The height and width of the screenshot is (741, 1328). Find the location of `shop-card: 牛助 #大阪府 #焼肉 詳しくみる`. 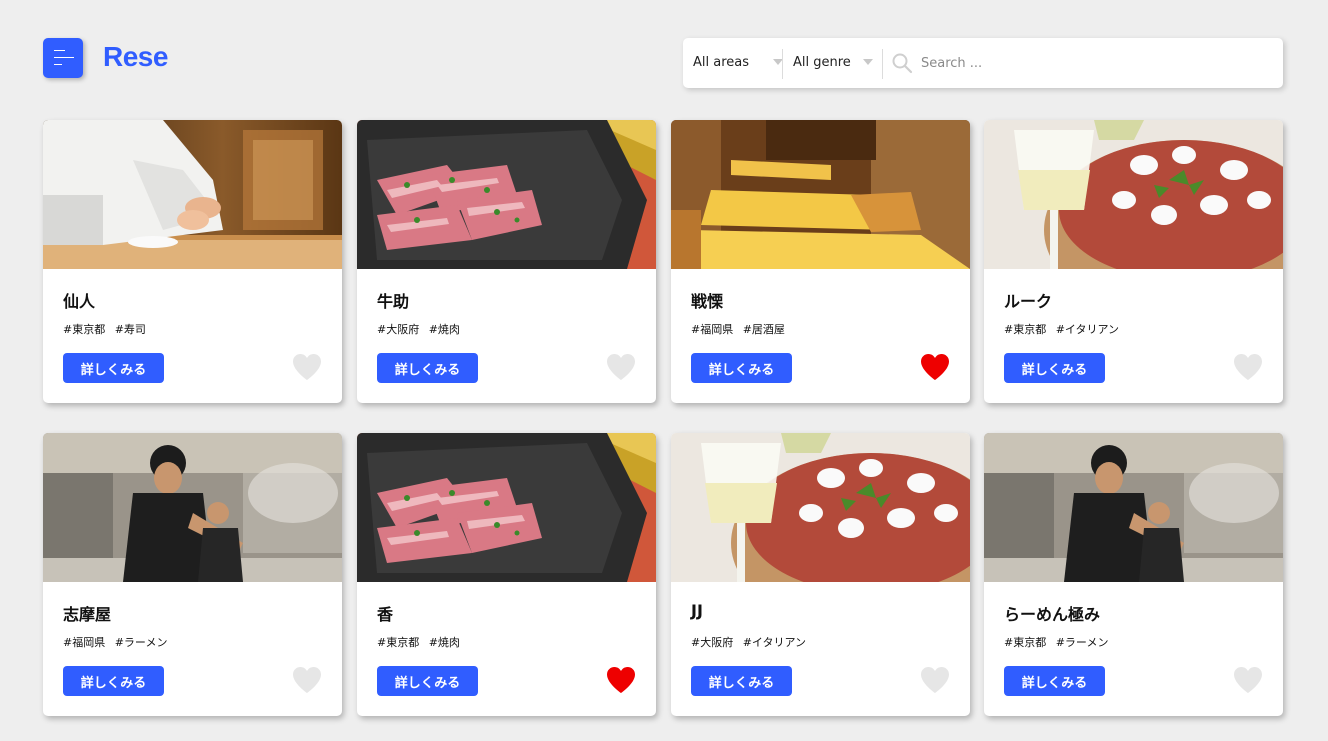

shop-card: 牛助 #大阪府 #焼肉 詳しくみる is located at coordinates (506, 261).